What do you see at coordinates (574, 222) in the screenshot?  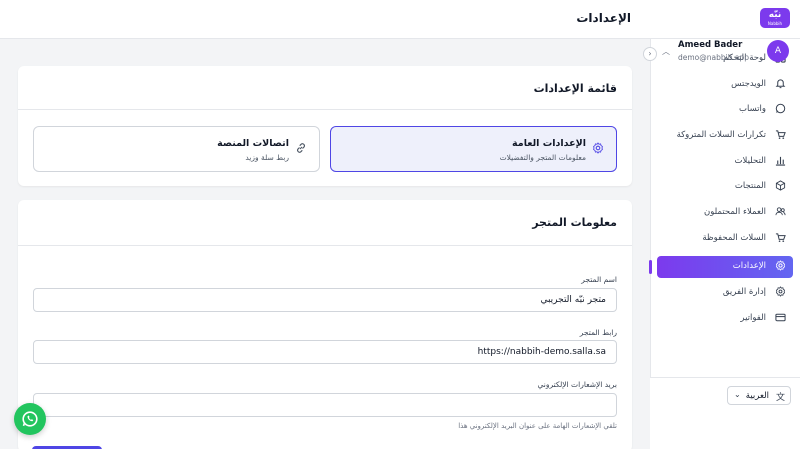 I see `store-info-title: معلومات المتجر` at bounding box center [574, 222].